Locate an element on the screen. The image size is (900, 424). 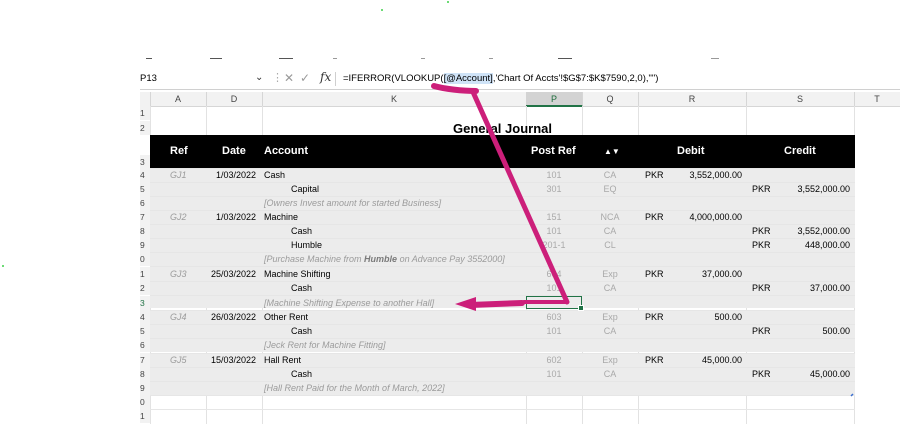
blue-mark is located at coordinates (852, 395).